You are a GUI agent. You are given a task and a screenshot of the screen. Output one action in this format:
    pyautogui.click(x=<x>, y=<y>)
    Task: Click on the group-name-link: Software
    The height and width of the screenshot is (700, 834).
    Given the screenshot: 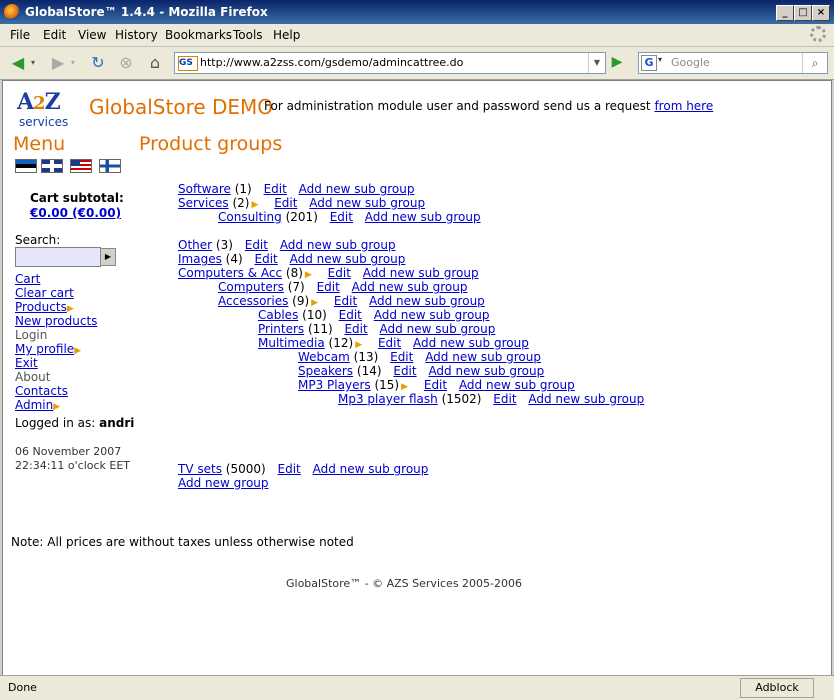 What is the action you would take?
    pyautogui.click(x=204, y=189)
    